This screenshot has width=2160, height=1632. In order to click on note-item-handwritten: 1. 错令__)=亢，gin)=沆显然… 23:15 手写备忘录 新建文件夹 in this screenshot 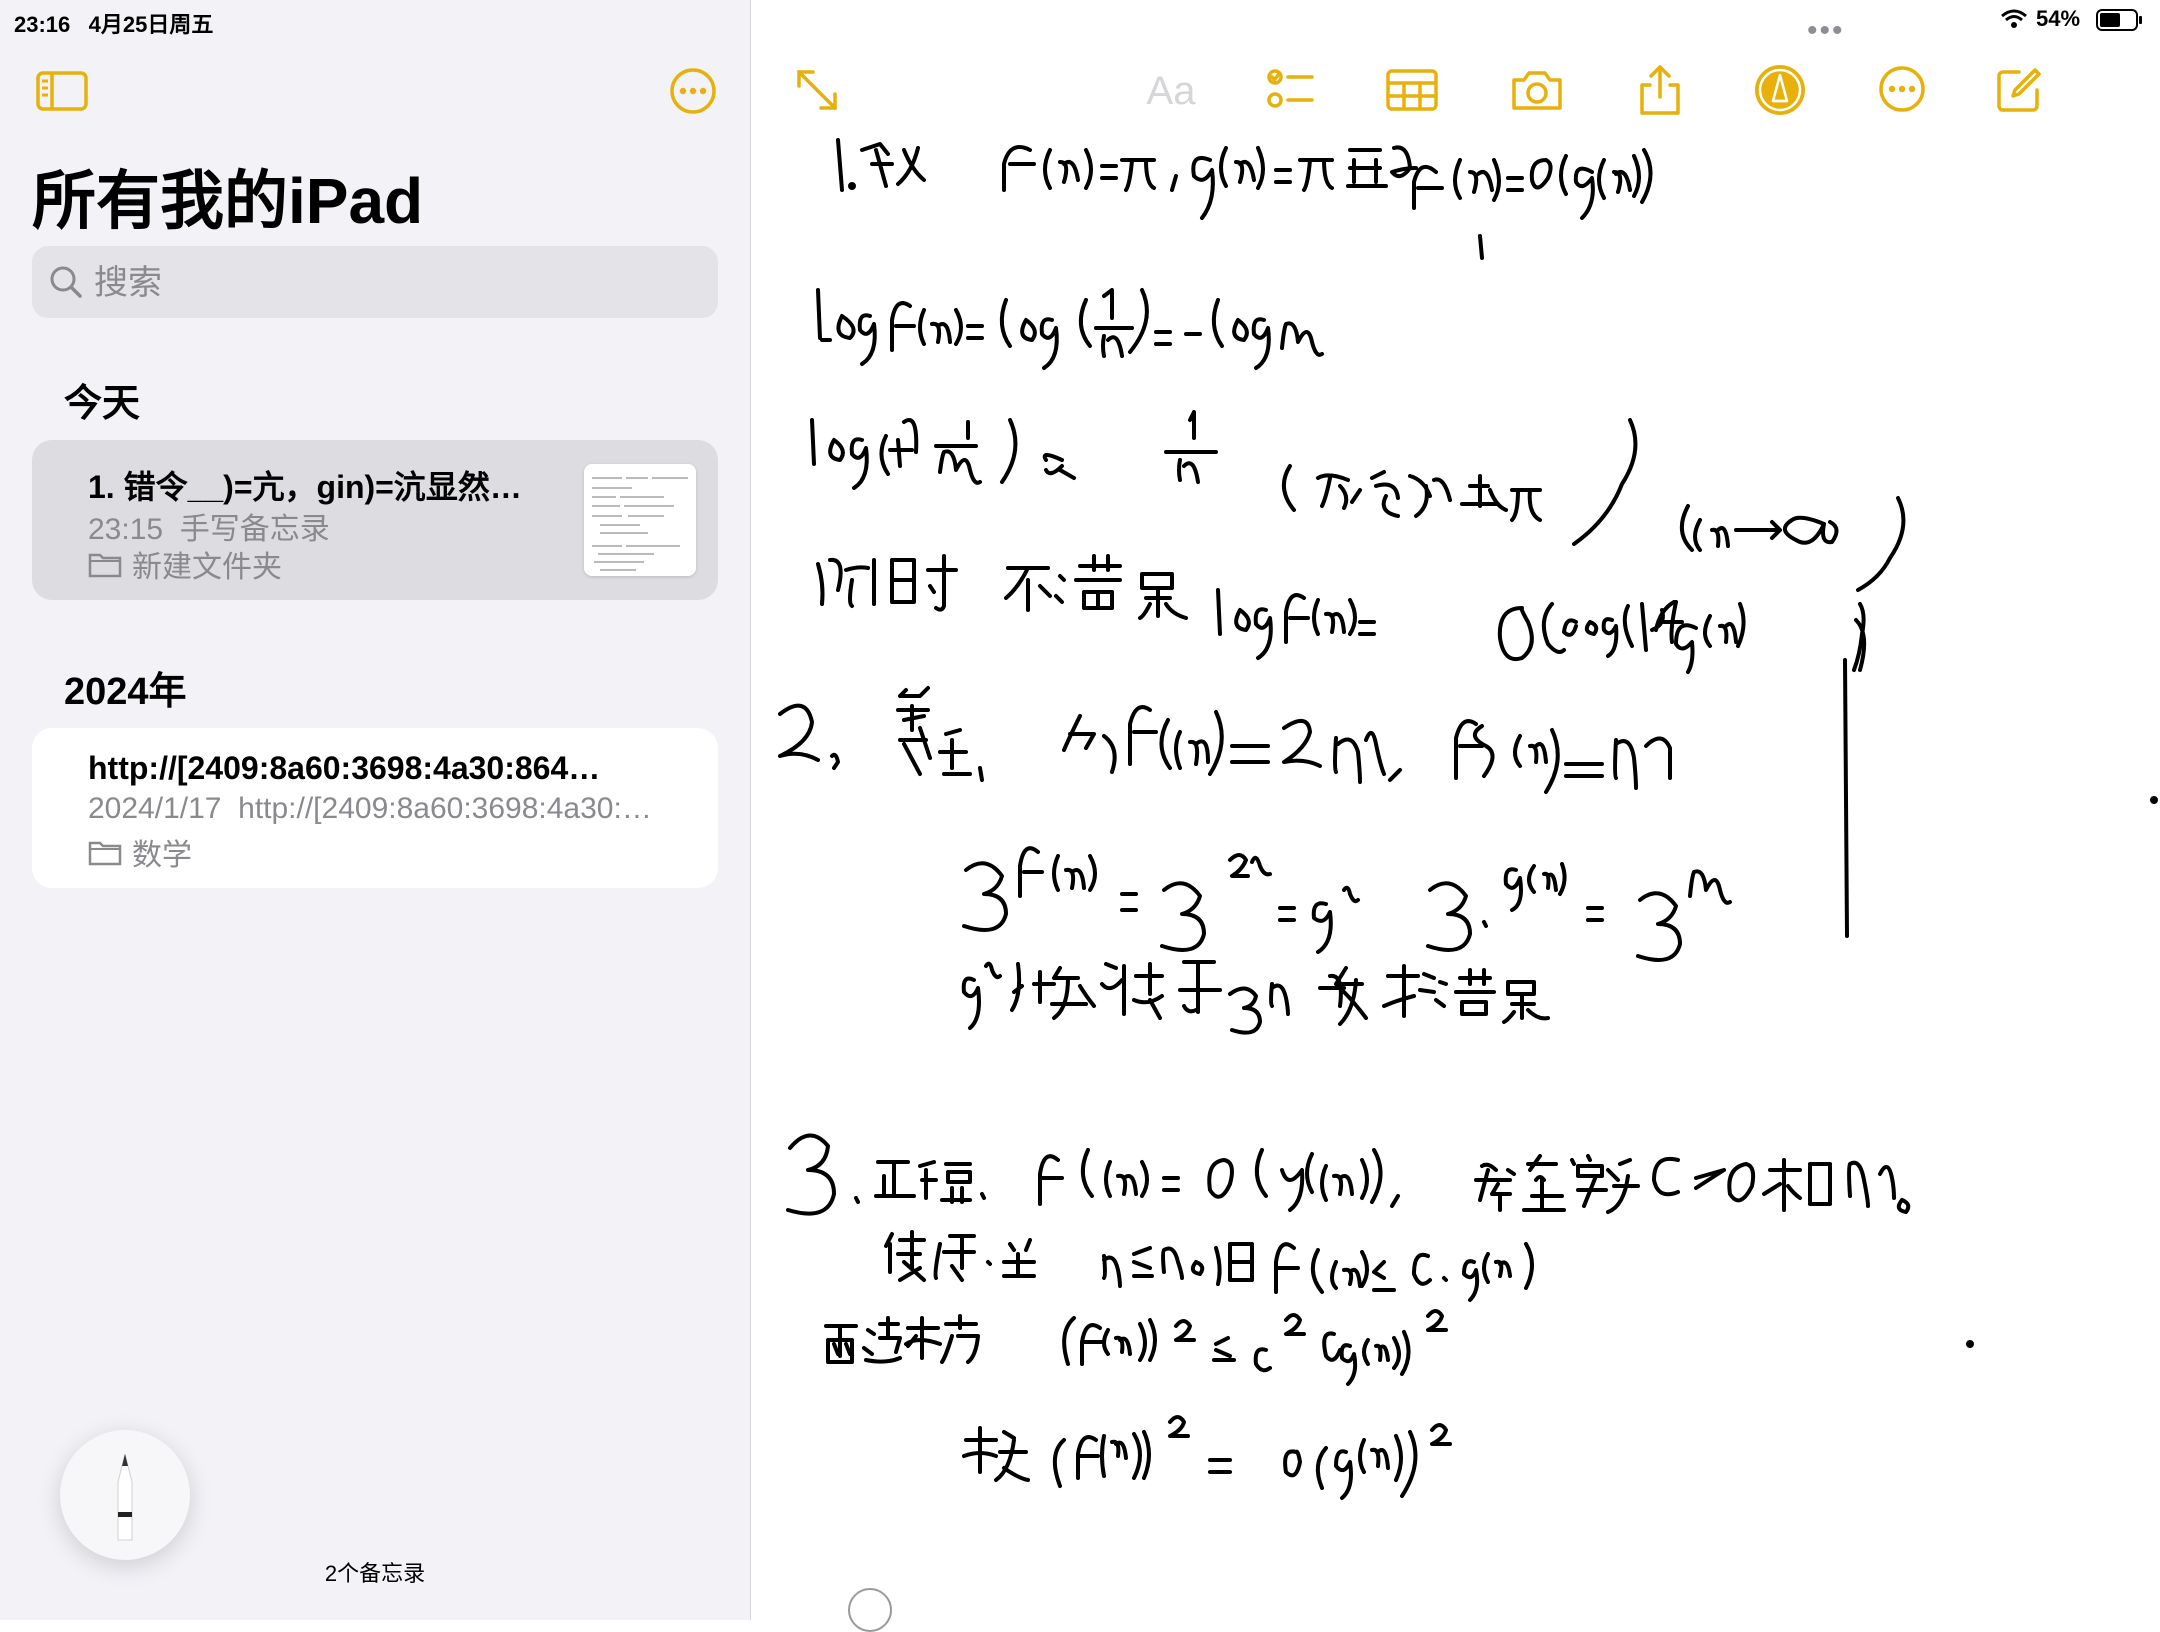, I will do `click(375, 520)`.